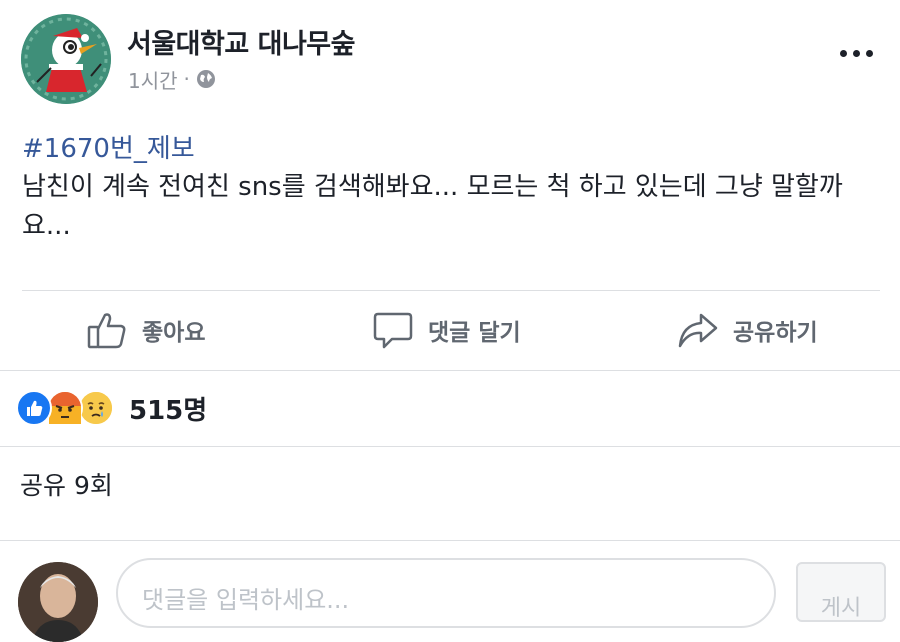 The width and height of the screenshot is (900, 642). I want to click on reactions-summary: 515명, so click(111, 408).